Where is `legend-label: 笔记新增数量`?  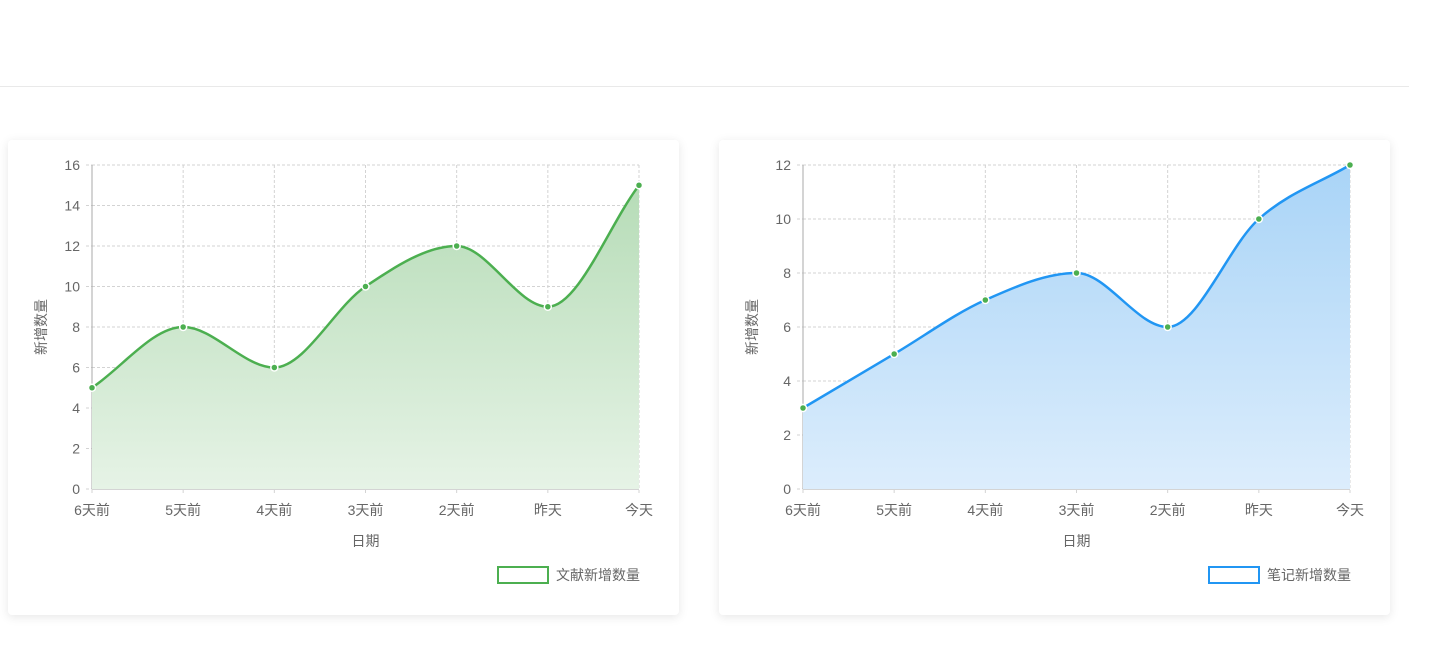 legend-label: 笔记新增数量 is located at coordinates (1309, 575).